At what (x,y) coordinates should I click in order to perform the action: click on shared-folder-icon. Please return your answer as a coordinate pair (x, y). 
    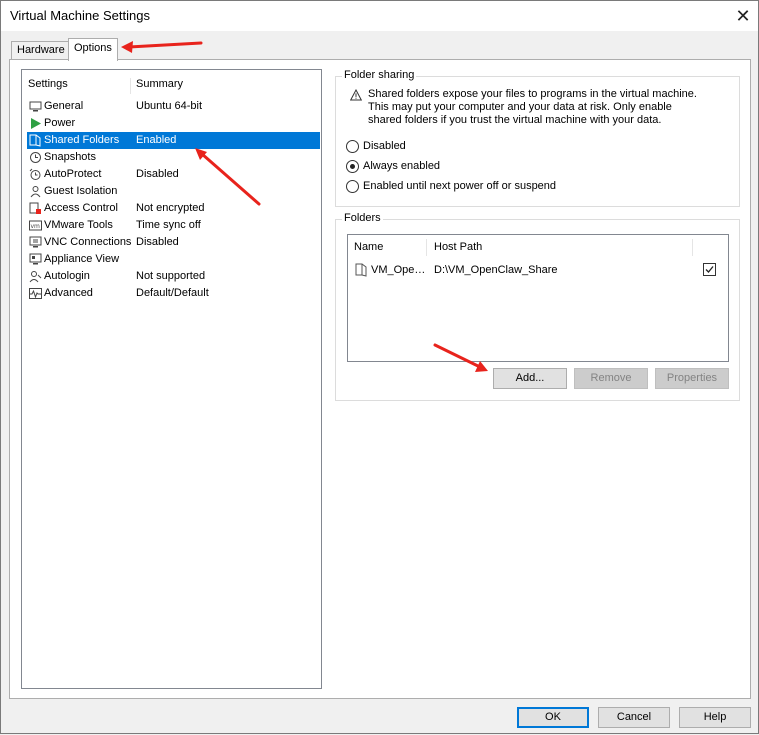
    Looking at the image, I should click on (361, 270).